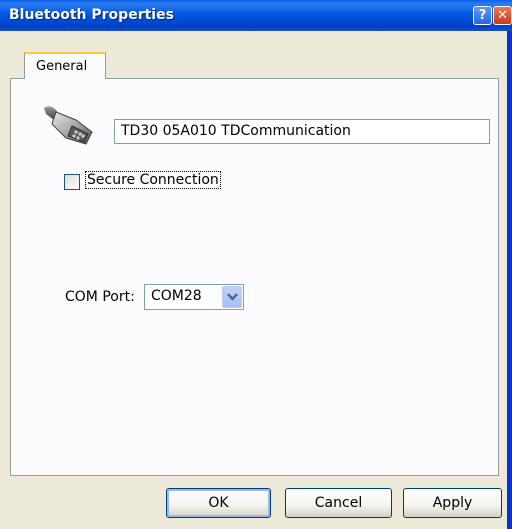 Image resolution: width=512 pixels, height=529 pixels. Describe the element at coordinates (176, 296) in the screenshot. I see `com-port-value: COM28` at that location.